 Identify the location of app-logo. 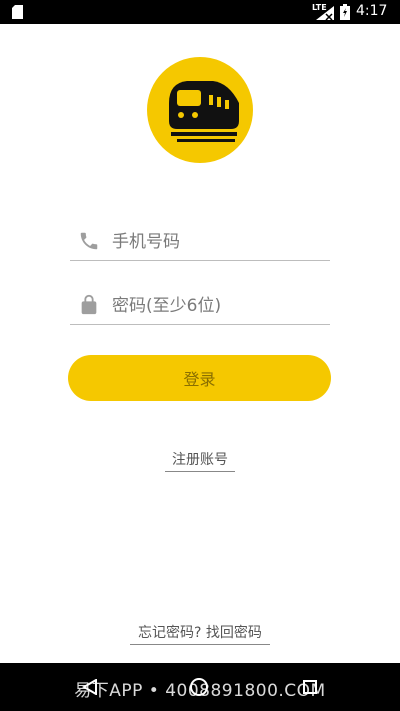
(200, 110).